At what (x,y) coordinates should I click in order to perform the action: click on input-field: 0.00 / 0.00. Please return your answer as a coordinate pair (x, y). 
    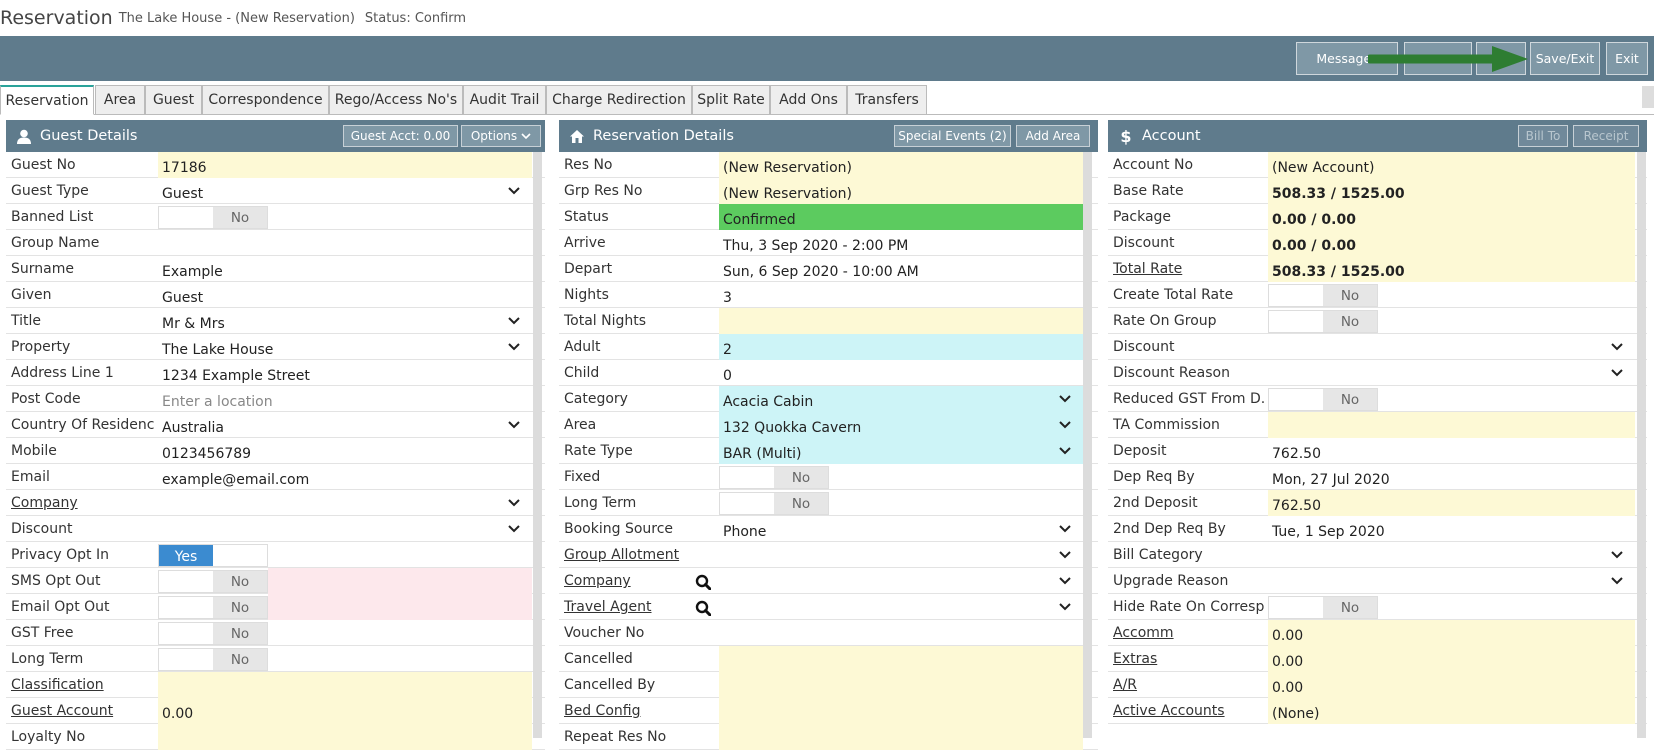
    Looking at the image, I should click on (1451, 243).